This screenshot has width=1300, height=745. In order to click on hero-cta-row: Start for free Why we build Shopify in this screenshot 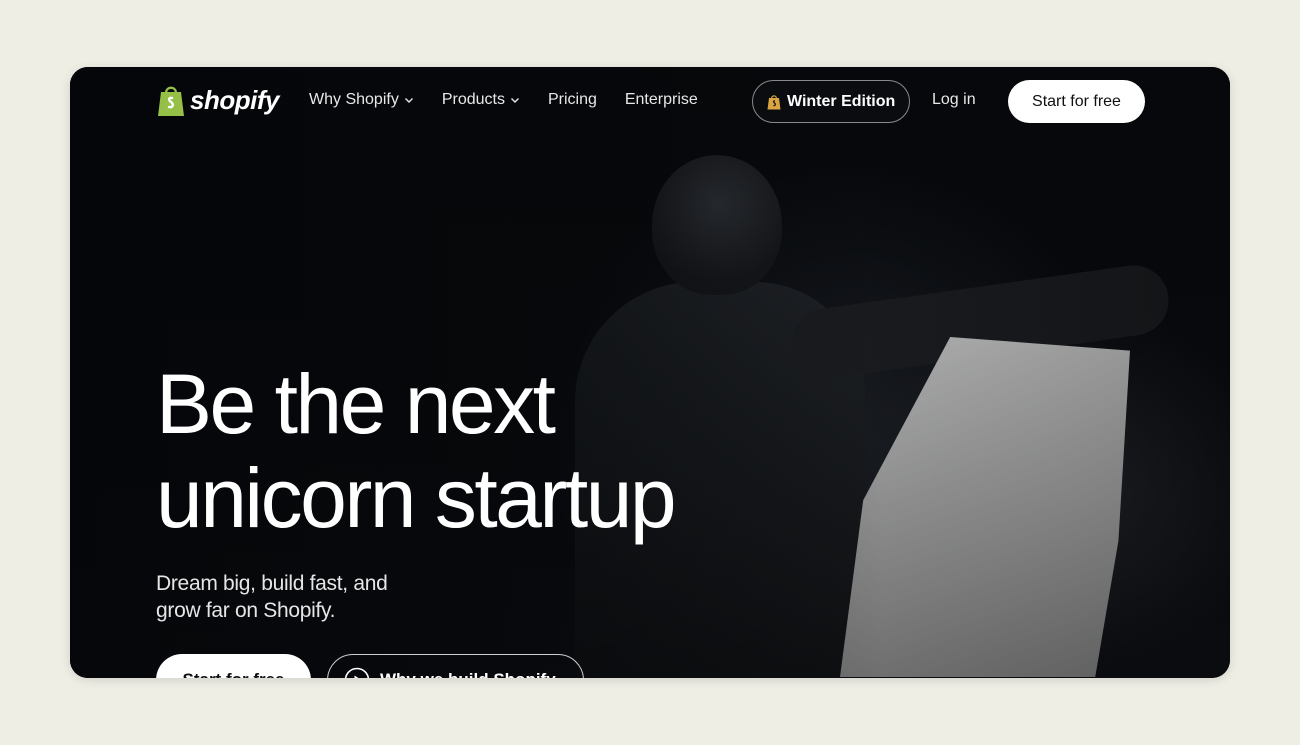, I will do `click(370, 666)`.